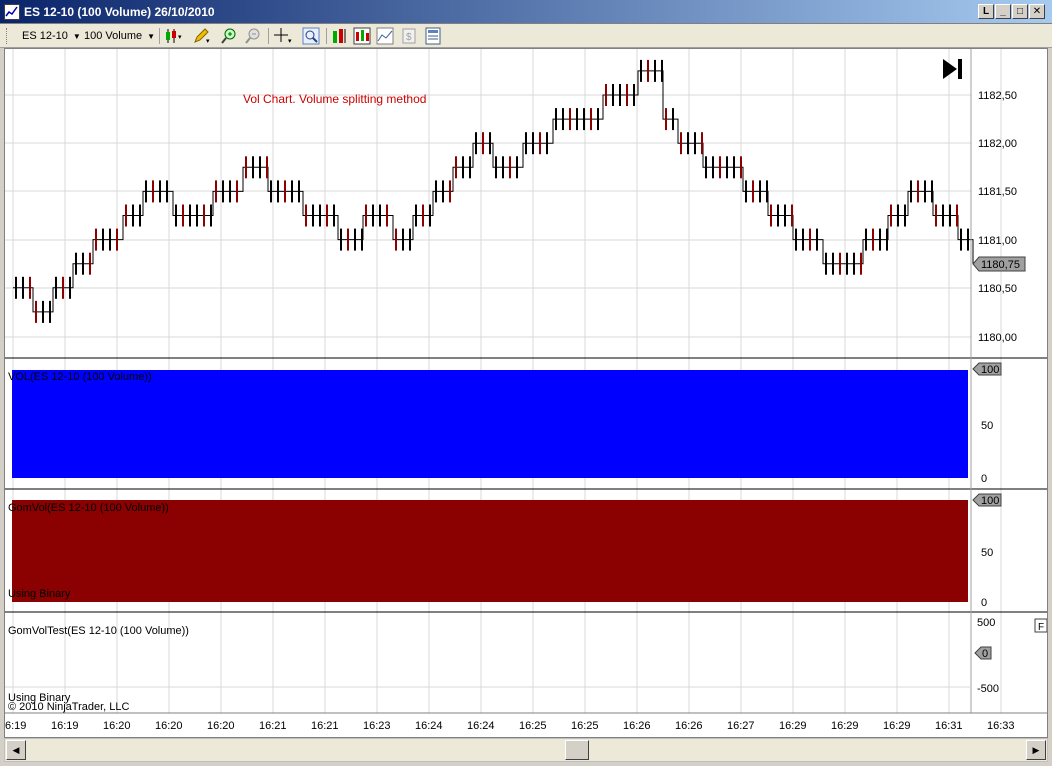  What do you see at coordinates (1037, 11) in the screenshot?
I see `close-button: ✕` at bounding box center [1037, 11].